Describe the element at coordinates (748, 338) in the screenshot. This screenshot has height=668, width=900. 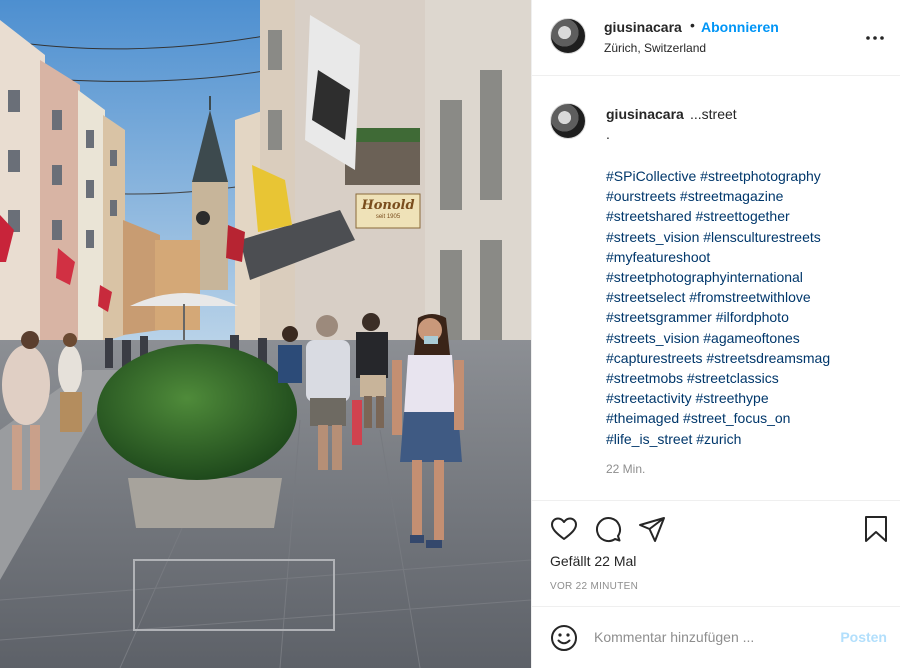
I see `hashtag-line: #streets_vision #agameoftones` at that location.